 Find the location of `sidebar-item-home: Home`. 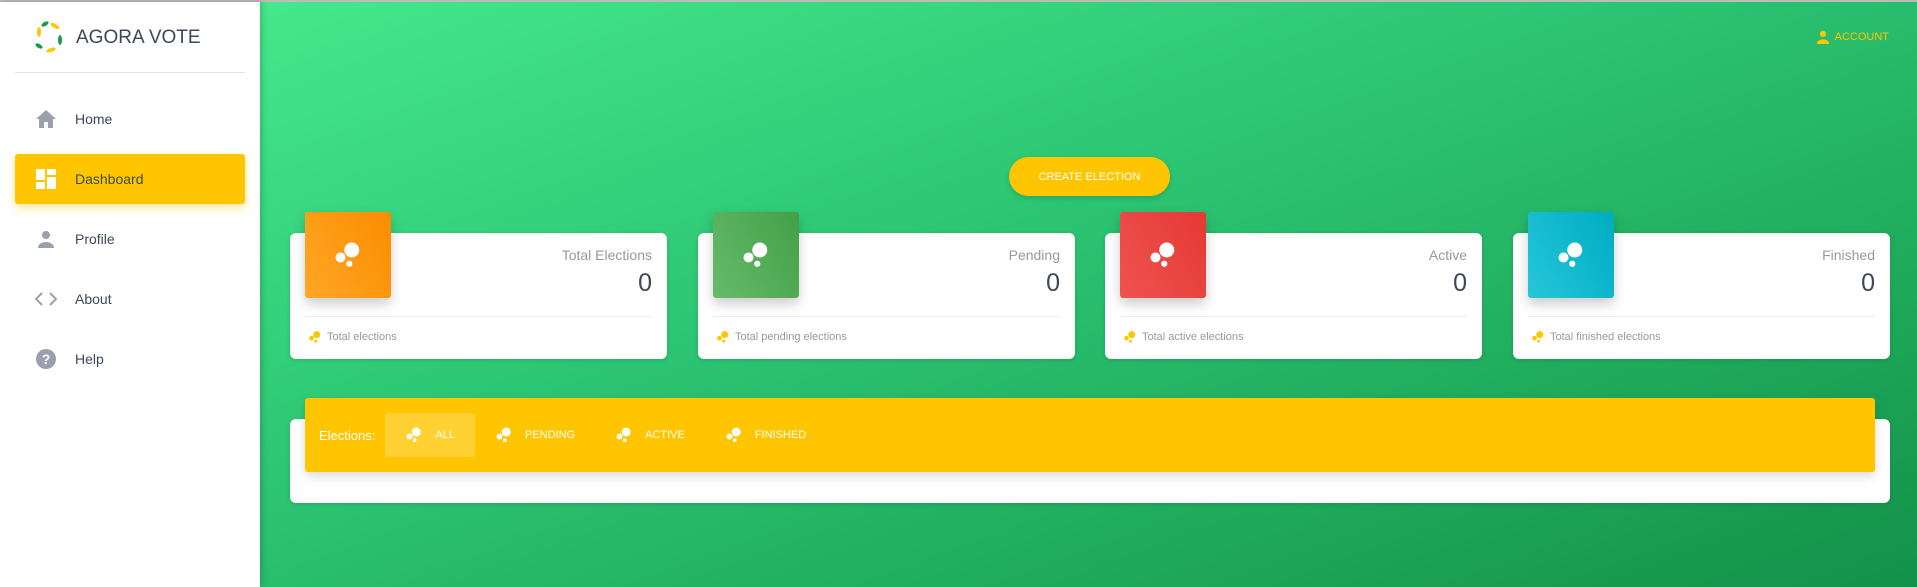

sidebar-item-home: Home is located at coordinates (130, 119).